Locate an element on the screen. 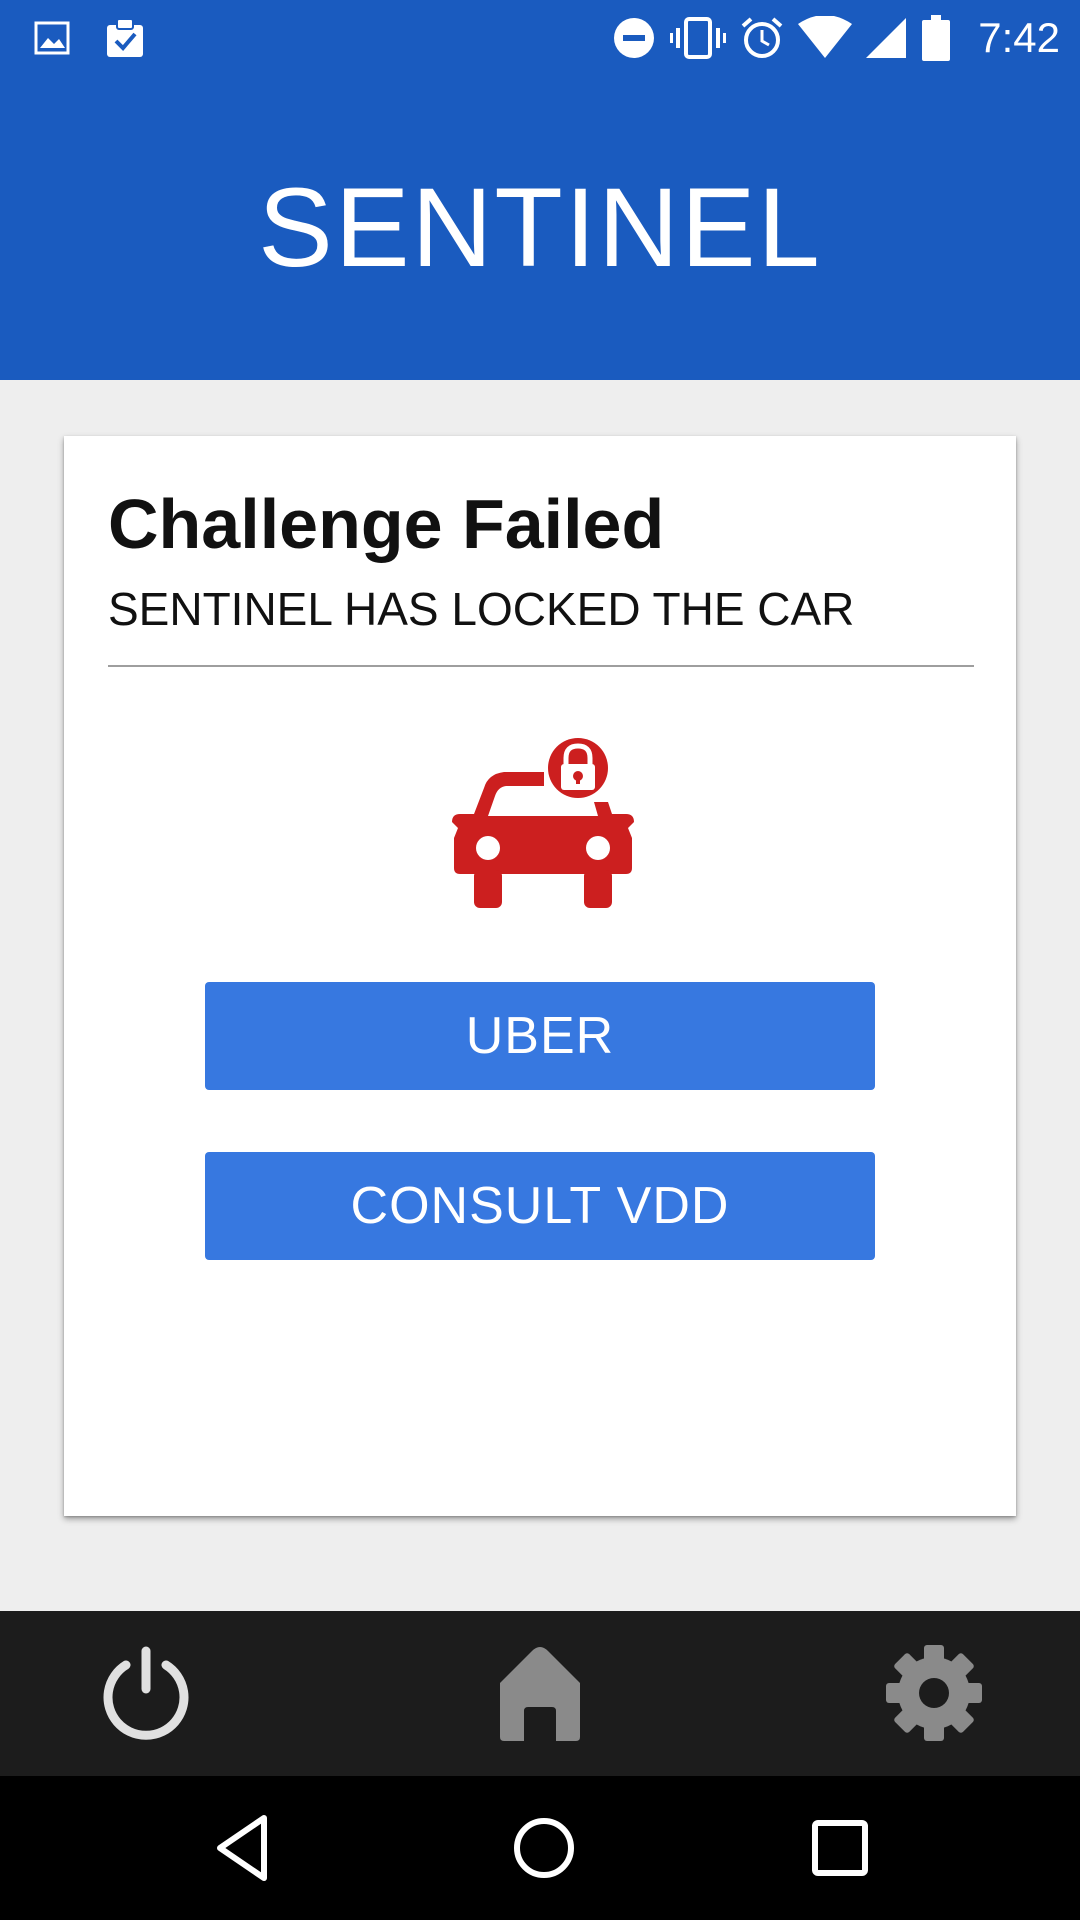 The image size is (1080, 1920). system-nav-bar is located at coordinates (540, 1848).